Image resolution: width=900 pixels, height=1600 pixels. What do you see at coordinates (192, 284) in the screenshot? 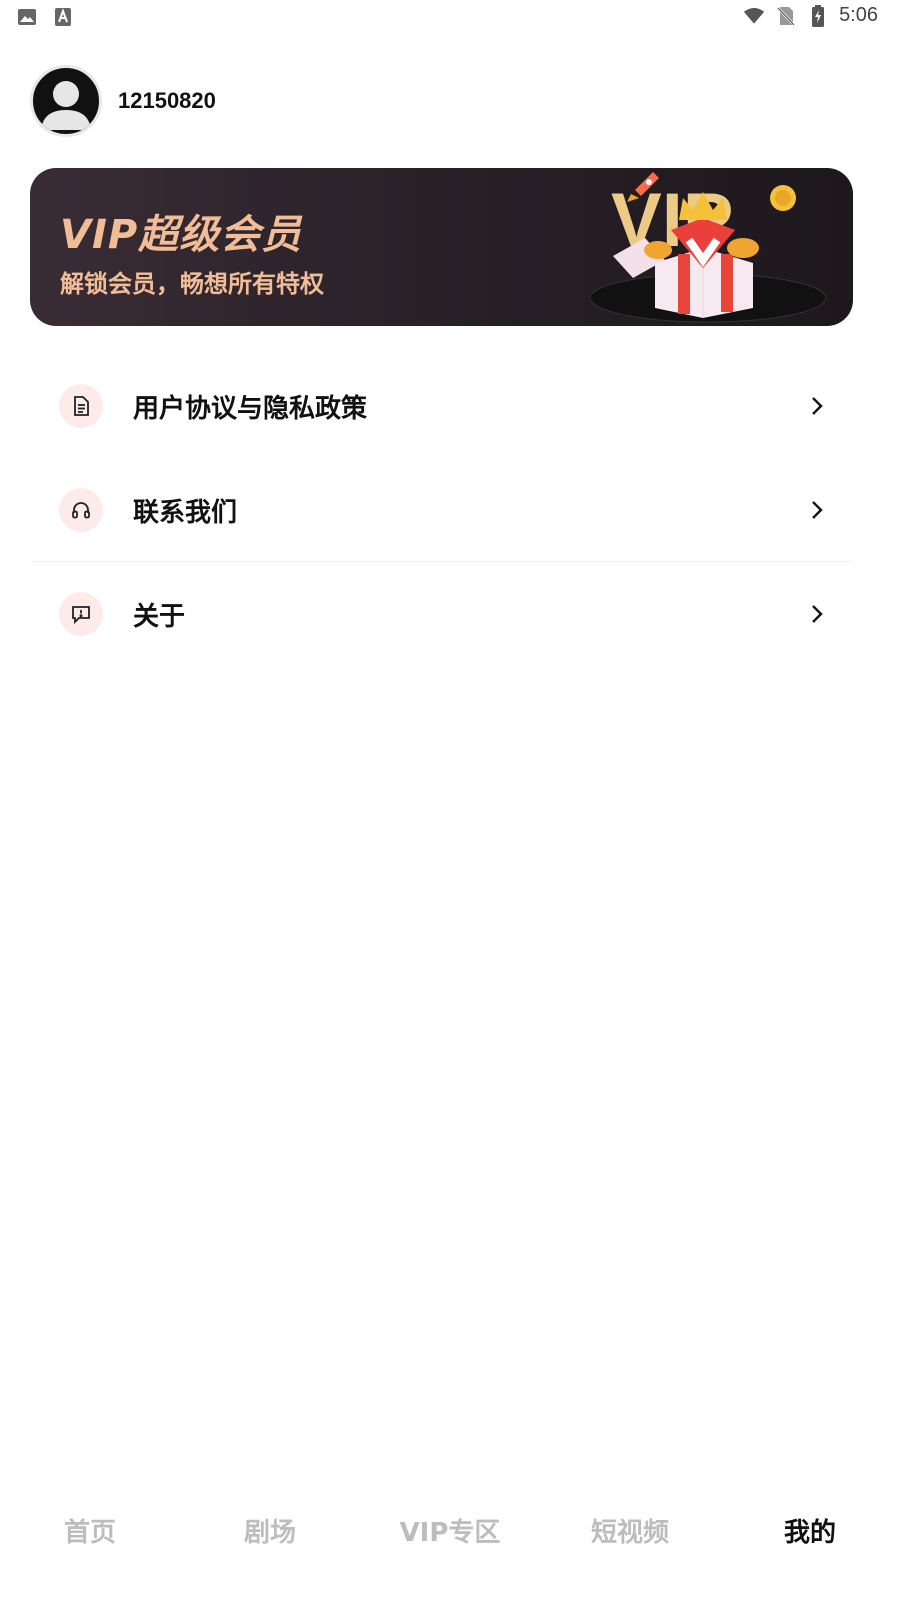
I see `vip-subtitle: 解锁会员，畅想所有特权` at bounding box center [192, 284].